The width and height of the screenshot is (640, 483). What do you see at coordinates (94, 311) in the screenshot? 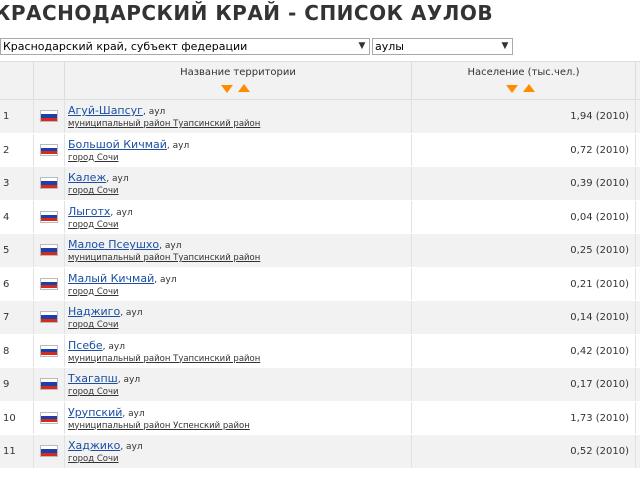
I see `settlement-link: Наджиго` at bounding box center [94, 311].